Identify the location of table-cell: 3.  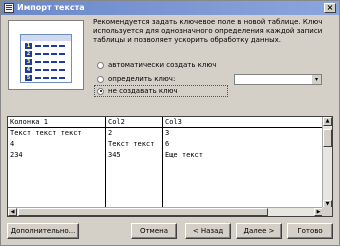
(167, 133).